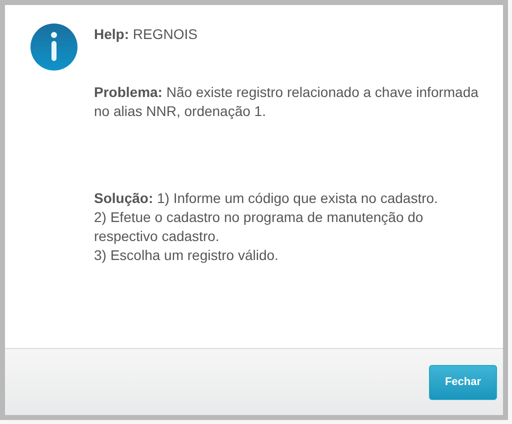 This screenshot has height=424, width=512. Describe the element at coordinates (266, 227) in the screenshot. I see `solution-text: Solução: 1) Informe um código que exista no cadastro. 2) Efetue o cadastro no programa de manutenção do respectivo cadastro. 3) Escolha um registro válido.` at that location.